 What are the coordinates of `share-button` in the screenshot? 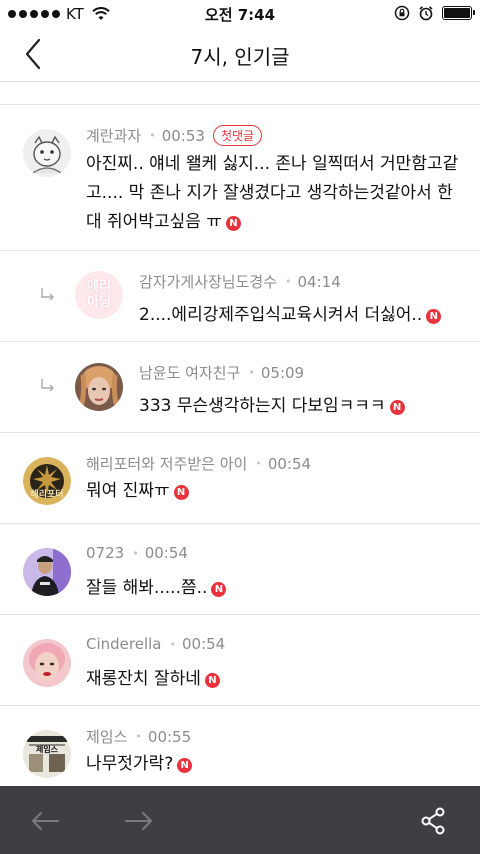 It's located at (433, 821).